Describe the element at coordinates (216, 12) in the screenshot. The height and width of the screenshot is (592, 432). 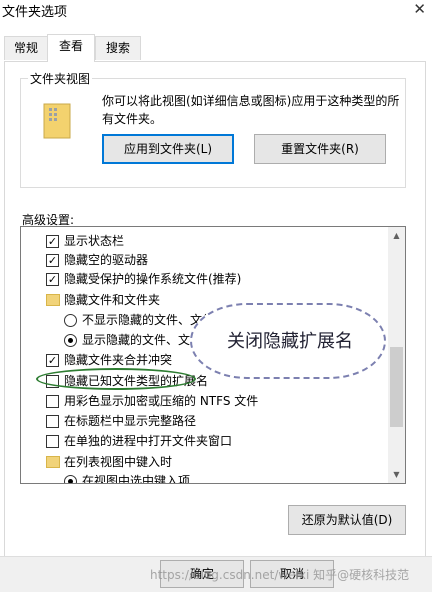
I see `title-bar: 文件夹选项 ✕` at that location.